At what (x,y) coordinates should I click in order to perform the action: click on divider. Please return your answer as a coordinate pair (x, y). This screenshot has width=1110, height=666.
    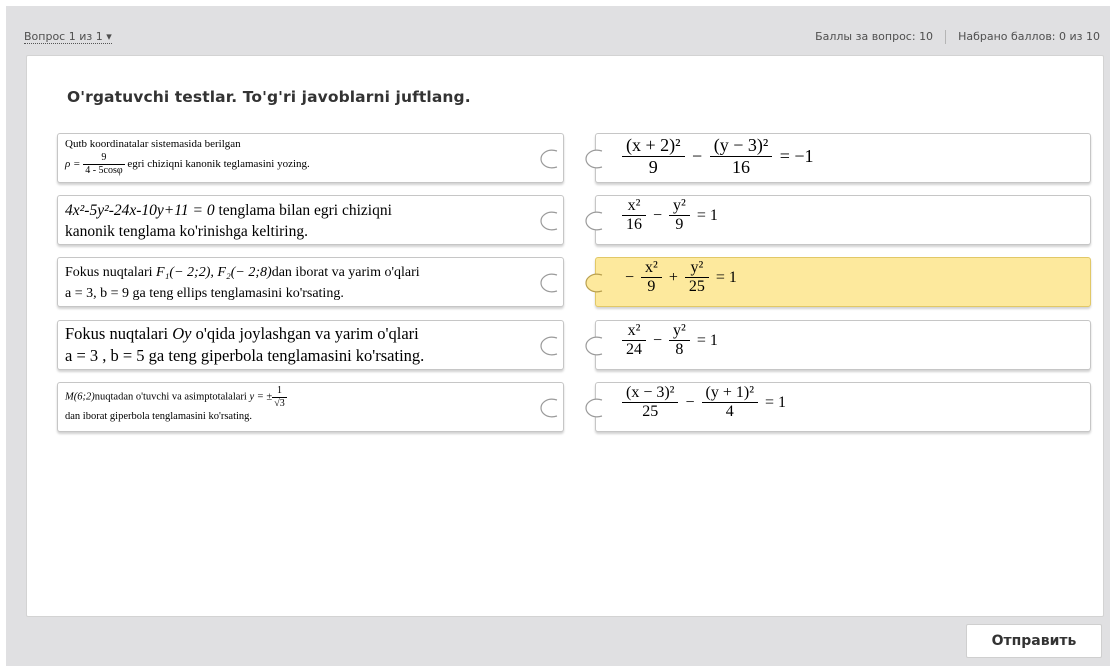
    Looking at the image, I should click on (946, 37).